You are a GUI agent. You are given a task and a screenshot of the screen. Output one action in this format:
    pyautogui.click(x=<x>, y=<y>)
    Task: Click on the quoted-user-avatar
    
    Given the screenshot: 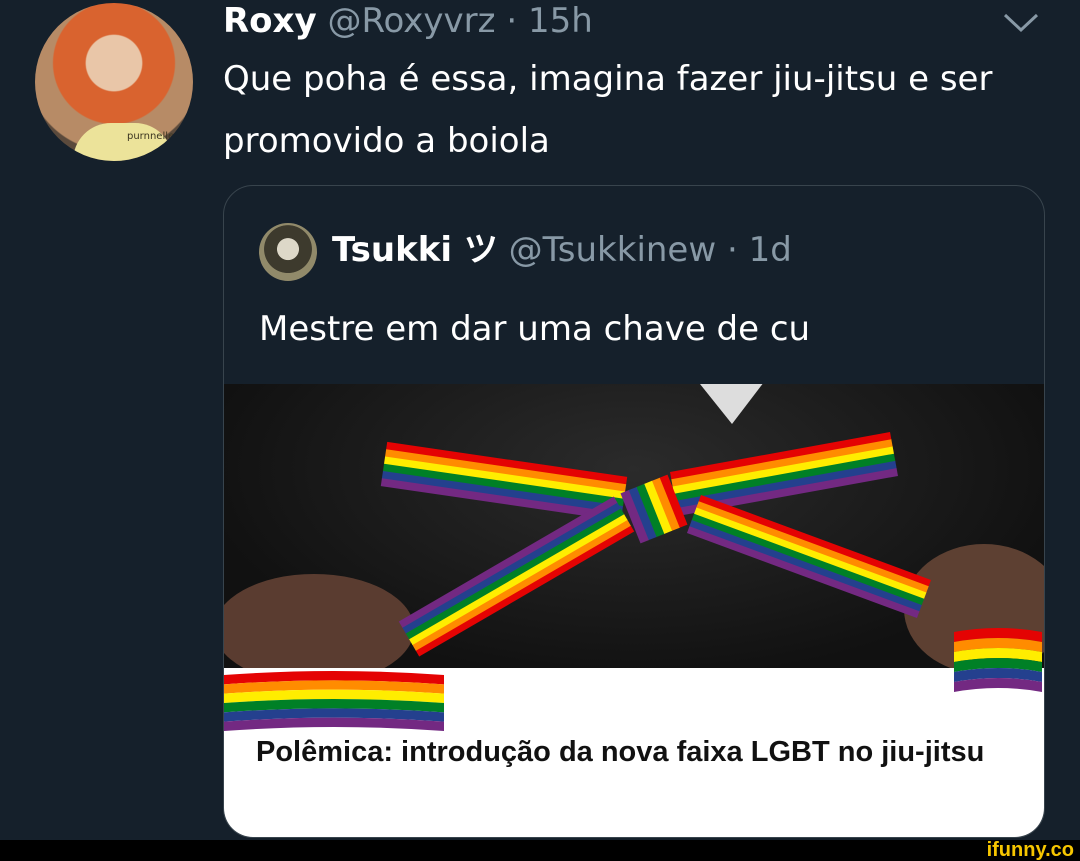 What is the action you would take?
    pyautogui.click(x=288, y=252)
    